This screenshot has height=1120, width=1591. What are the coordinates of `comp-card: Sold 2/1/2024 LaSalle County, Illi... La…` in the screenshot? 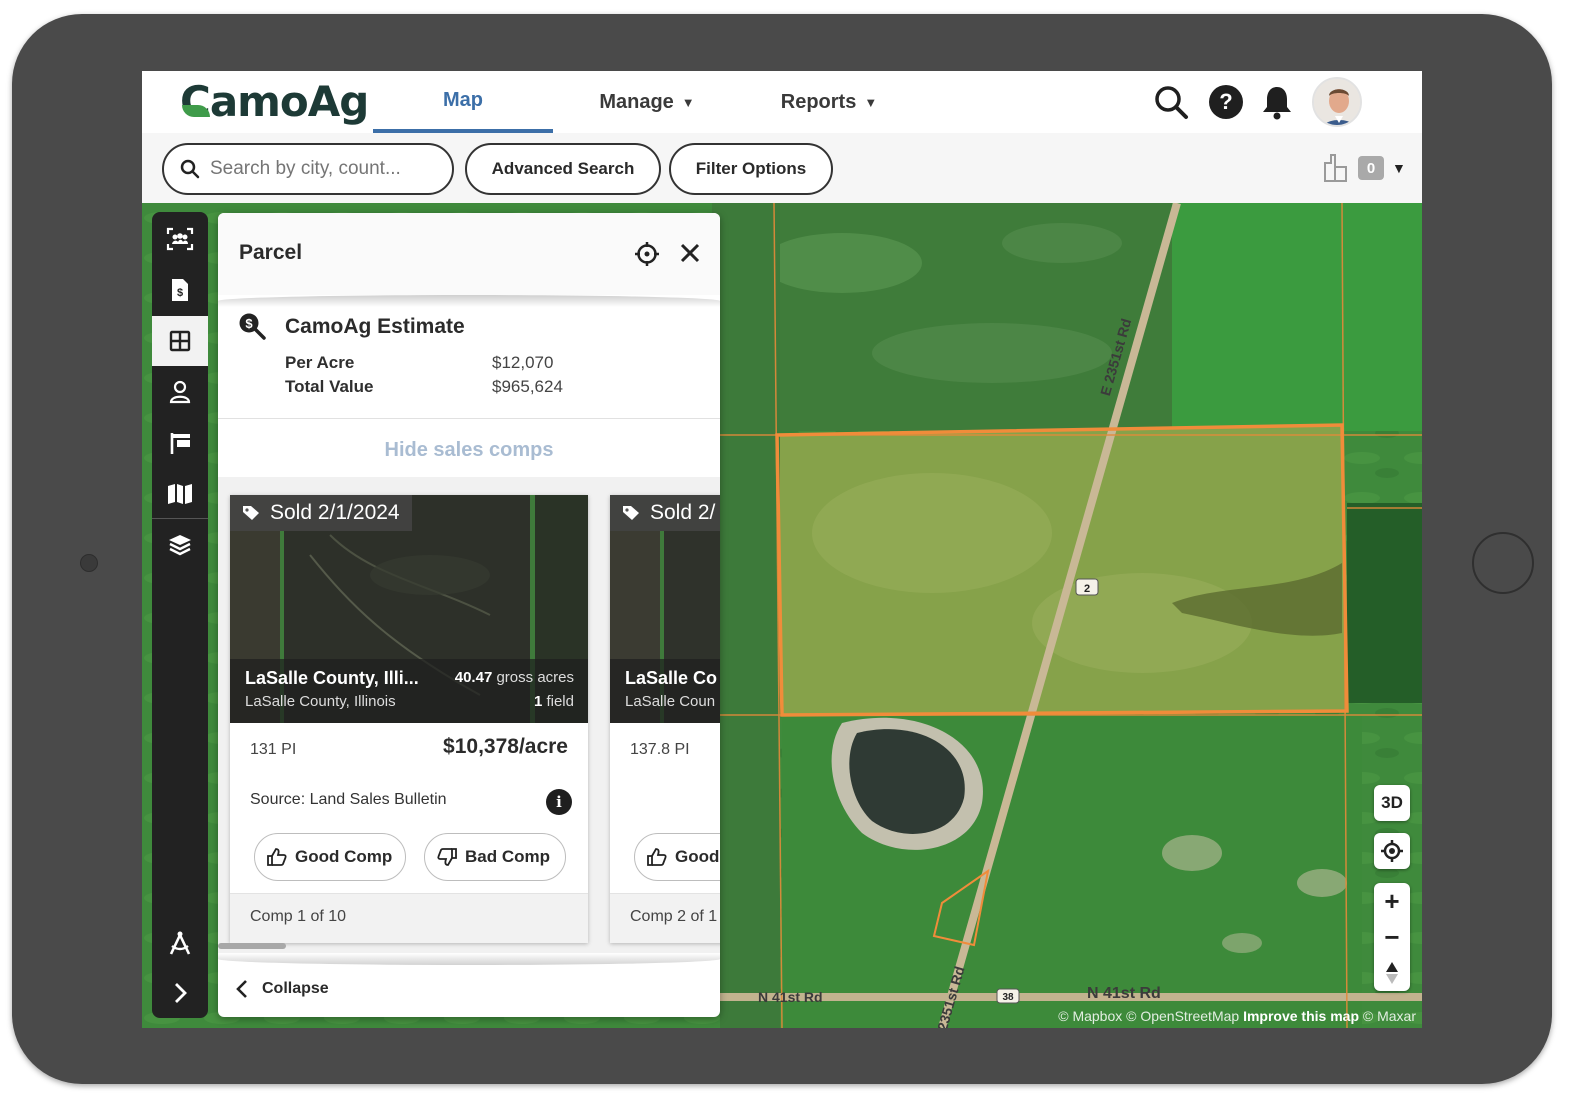 It's located at (409, 719).